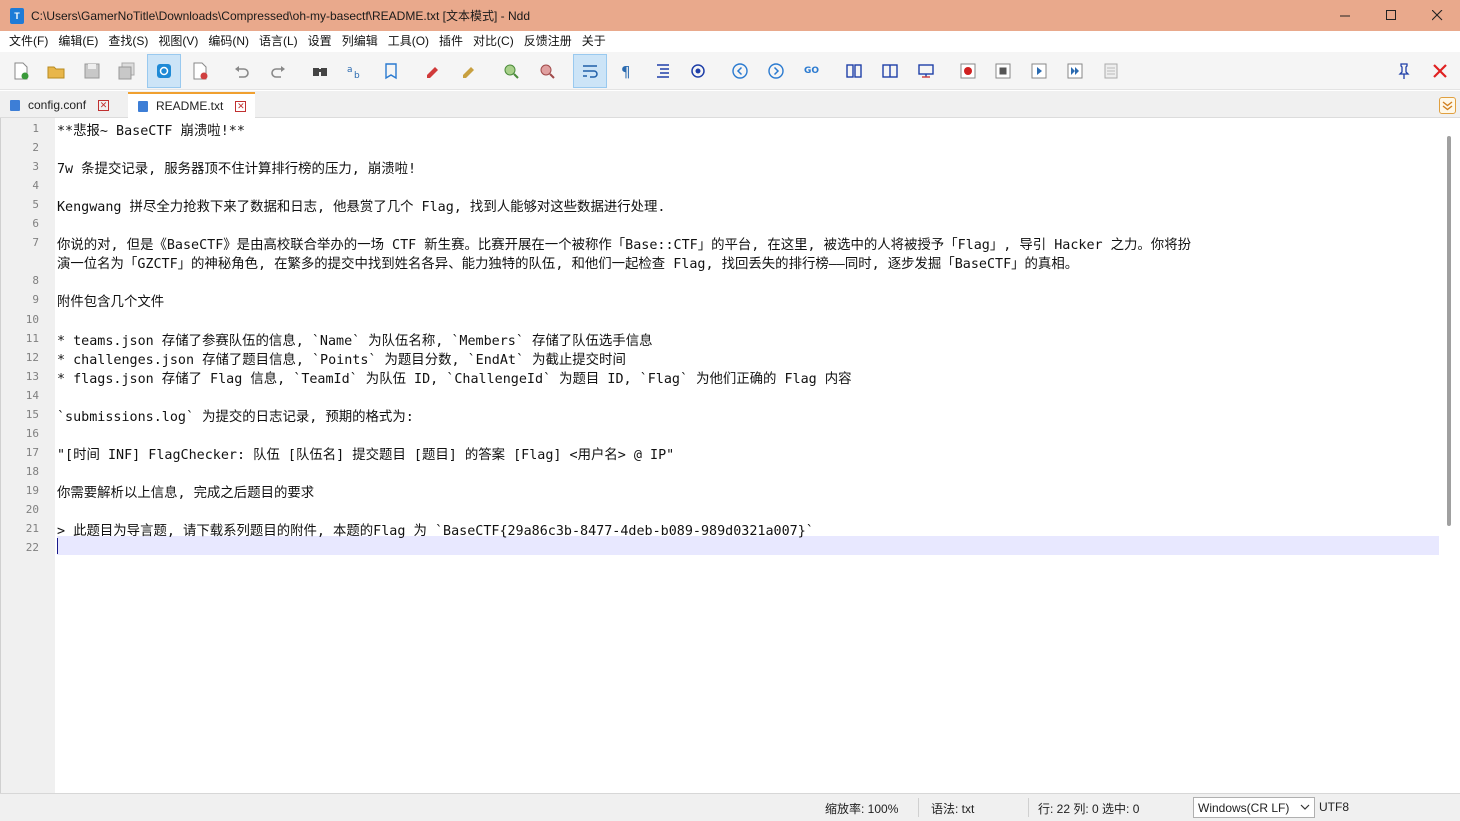 The image size is (1460, 821). I want to click on mark-button, so click(433, 71).